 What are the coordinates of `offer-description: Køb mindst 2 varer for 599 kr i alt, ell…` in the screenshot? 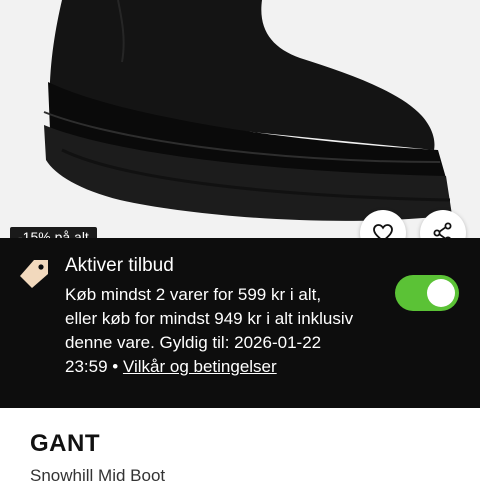 It's located at (210, 331).